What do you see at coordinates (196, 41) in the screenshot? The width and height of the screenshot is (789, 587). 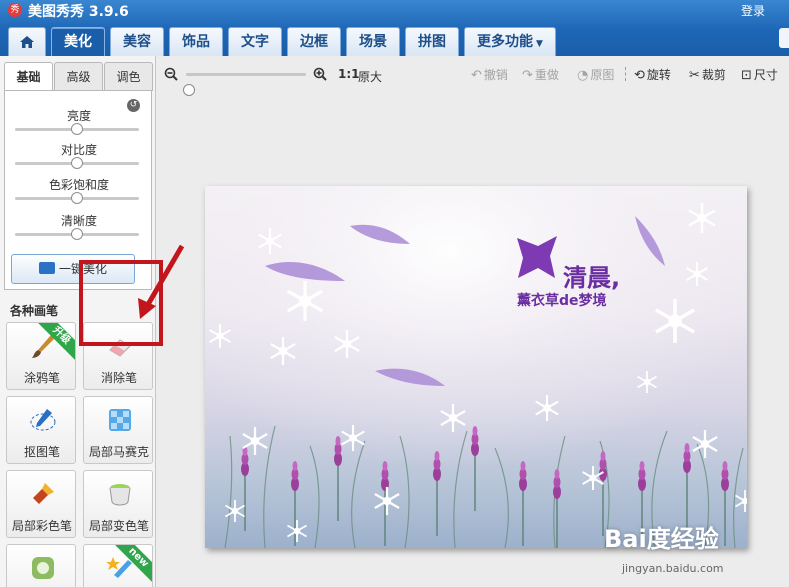 I see `tab-accessories: 饰品` at bounding box center [196, 41].